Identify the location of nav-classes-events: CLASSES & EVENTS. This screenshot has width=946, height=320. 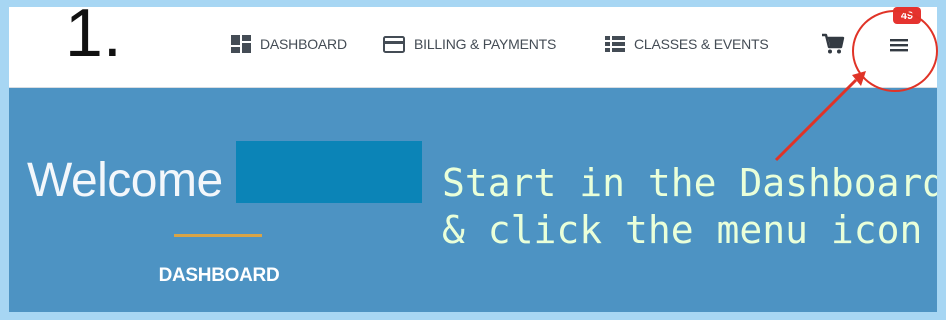
(687, 44).